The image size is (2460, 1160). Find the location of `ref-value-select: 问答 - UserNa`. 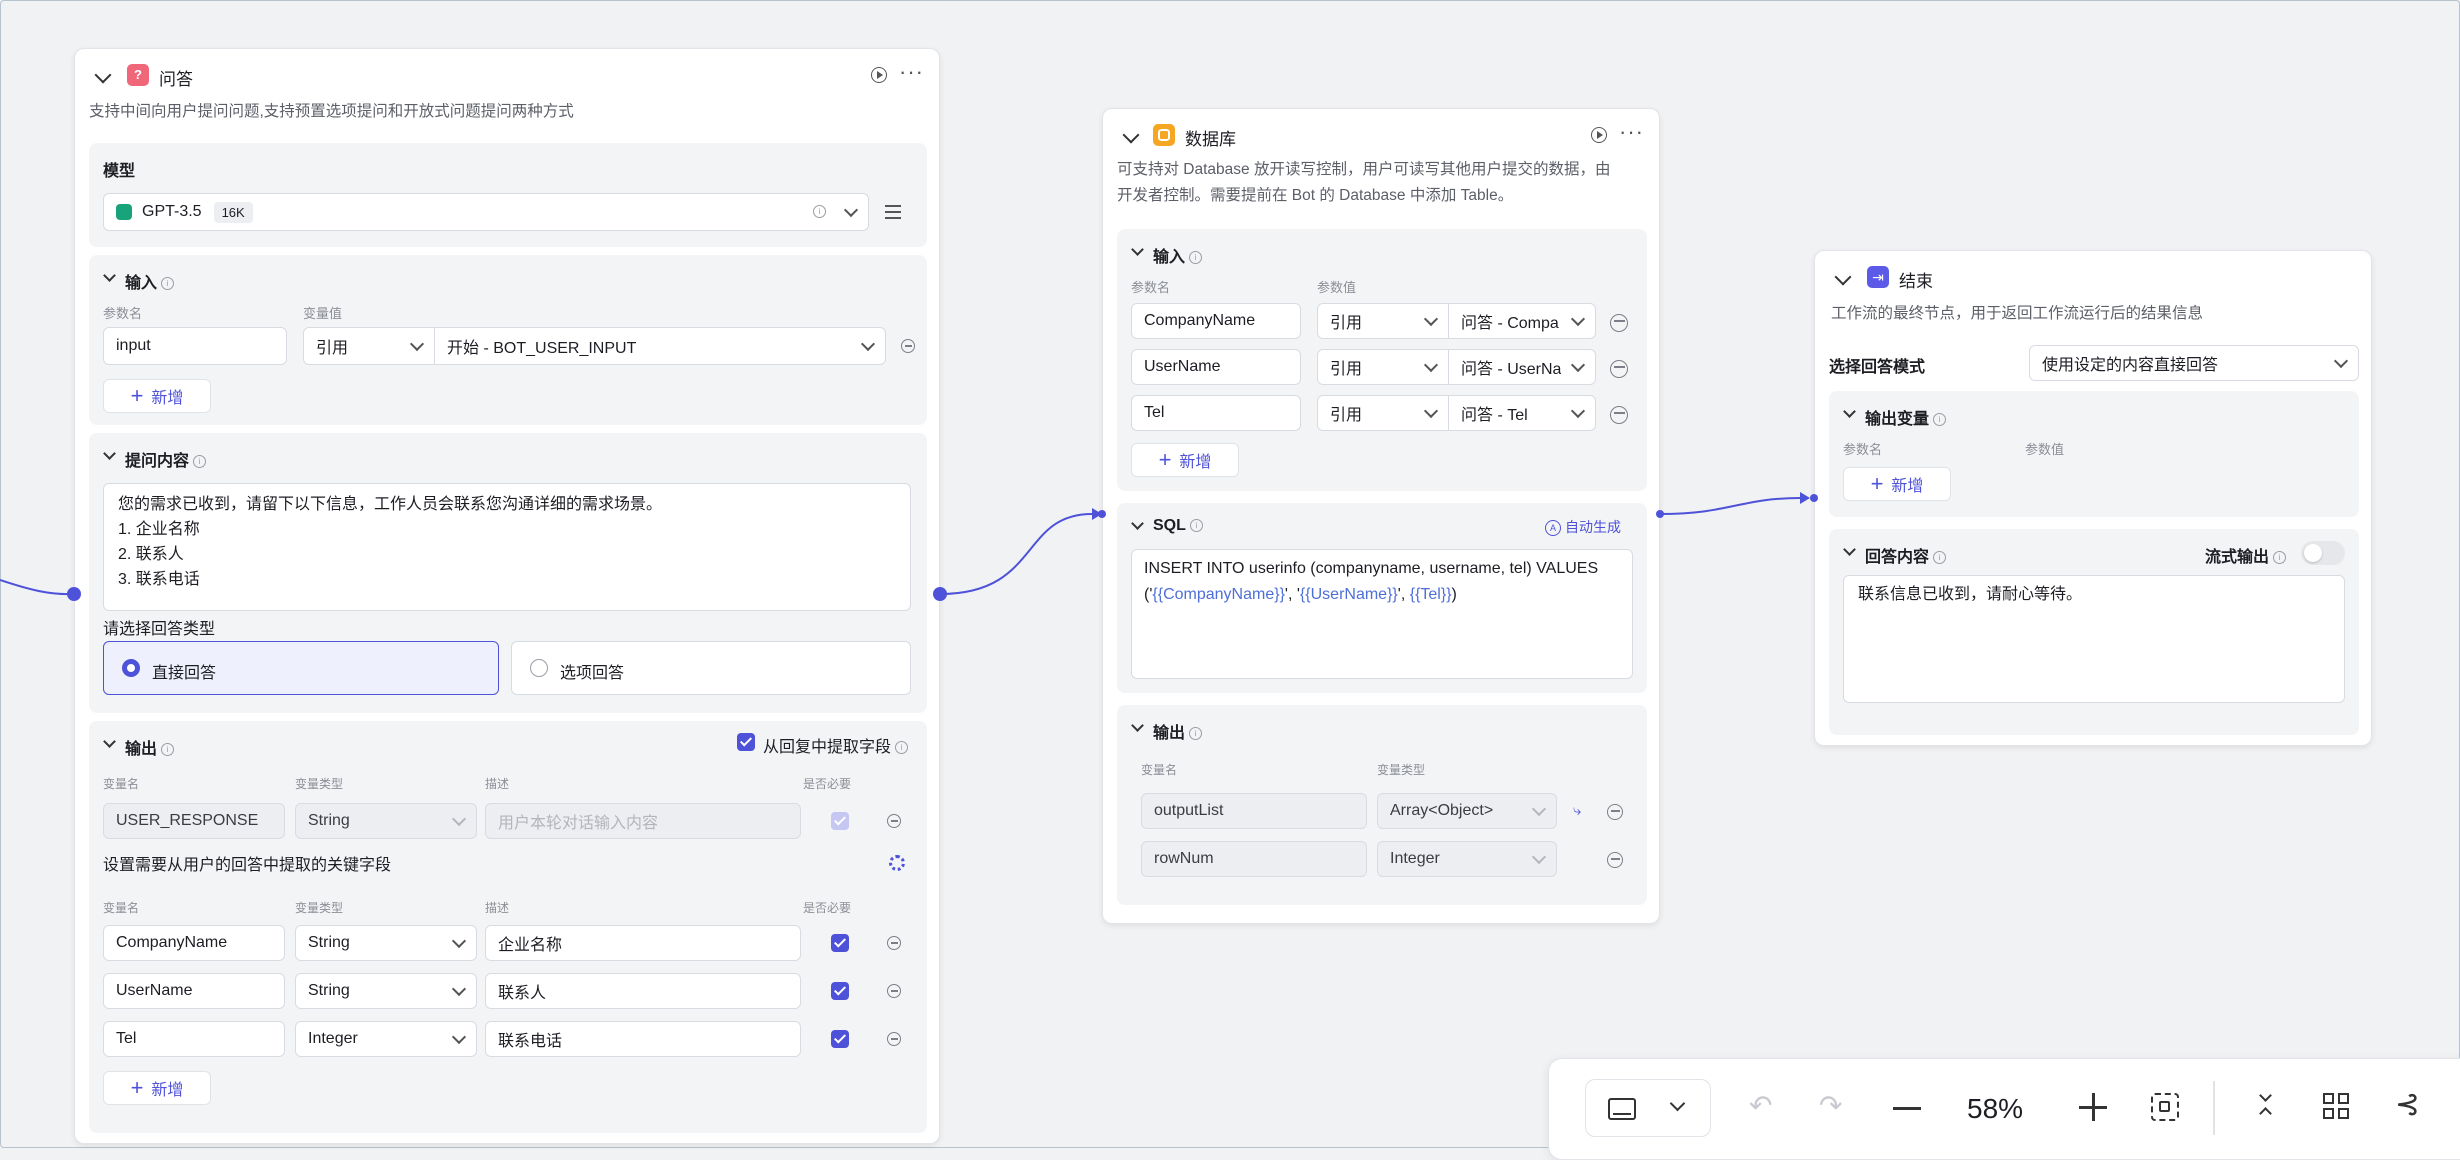

ref-value-select: 问答 - UserNa is located at coordinates (1522, 367).